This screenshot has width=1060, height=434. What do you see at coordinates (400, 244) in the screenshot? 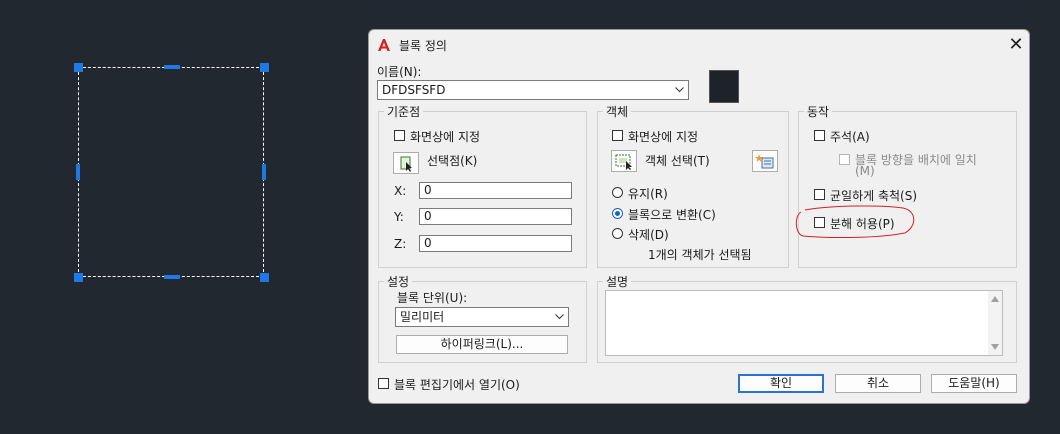
I see `z-label: Z:` at bounding box center [400, 244].